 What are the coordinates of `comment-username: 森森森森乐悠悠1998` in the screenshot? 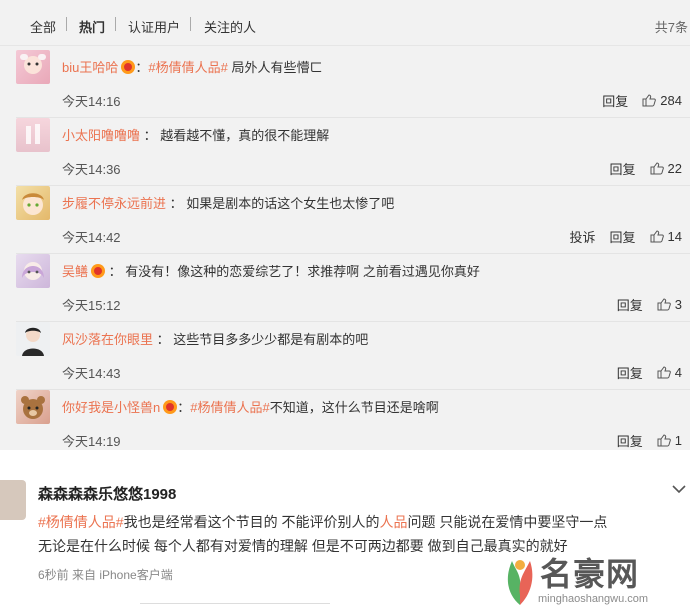 It's located at (107, 493).